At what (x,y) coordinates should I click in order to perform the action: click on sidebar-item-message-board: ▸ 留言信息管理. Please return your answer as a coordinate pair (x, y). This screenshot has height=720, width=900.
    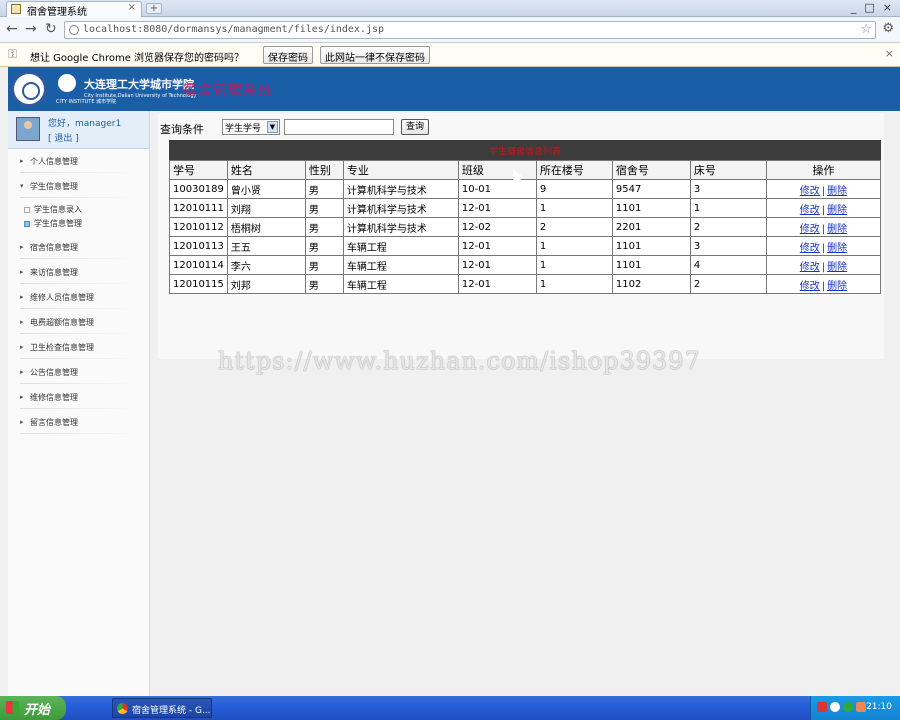
    Looking at the image, I should click on (78, 422).